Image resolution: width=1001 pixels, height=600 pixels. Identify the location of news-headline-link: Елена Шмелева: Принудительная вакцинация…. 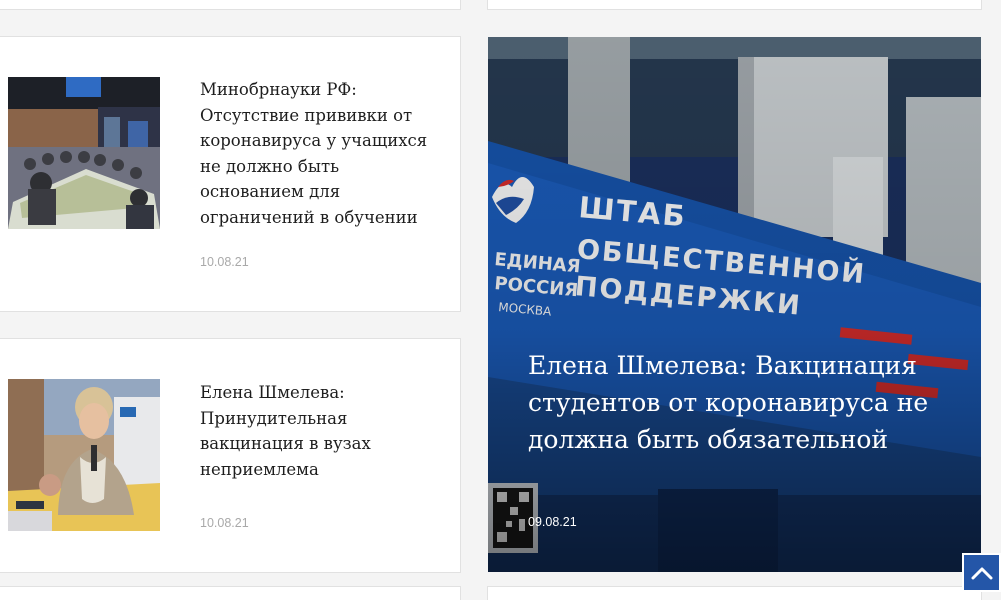
(316, 431).